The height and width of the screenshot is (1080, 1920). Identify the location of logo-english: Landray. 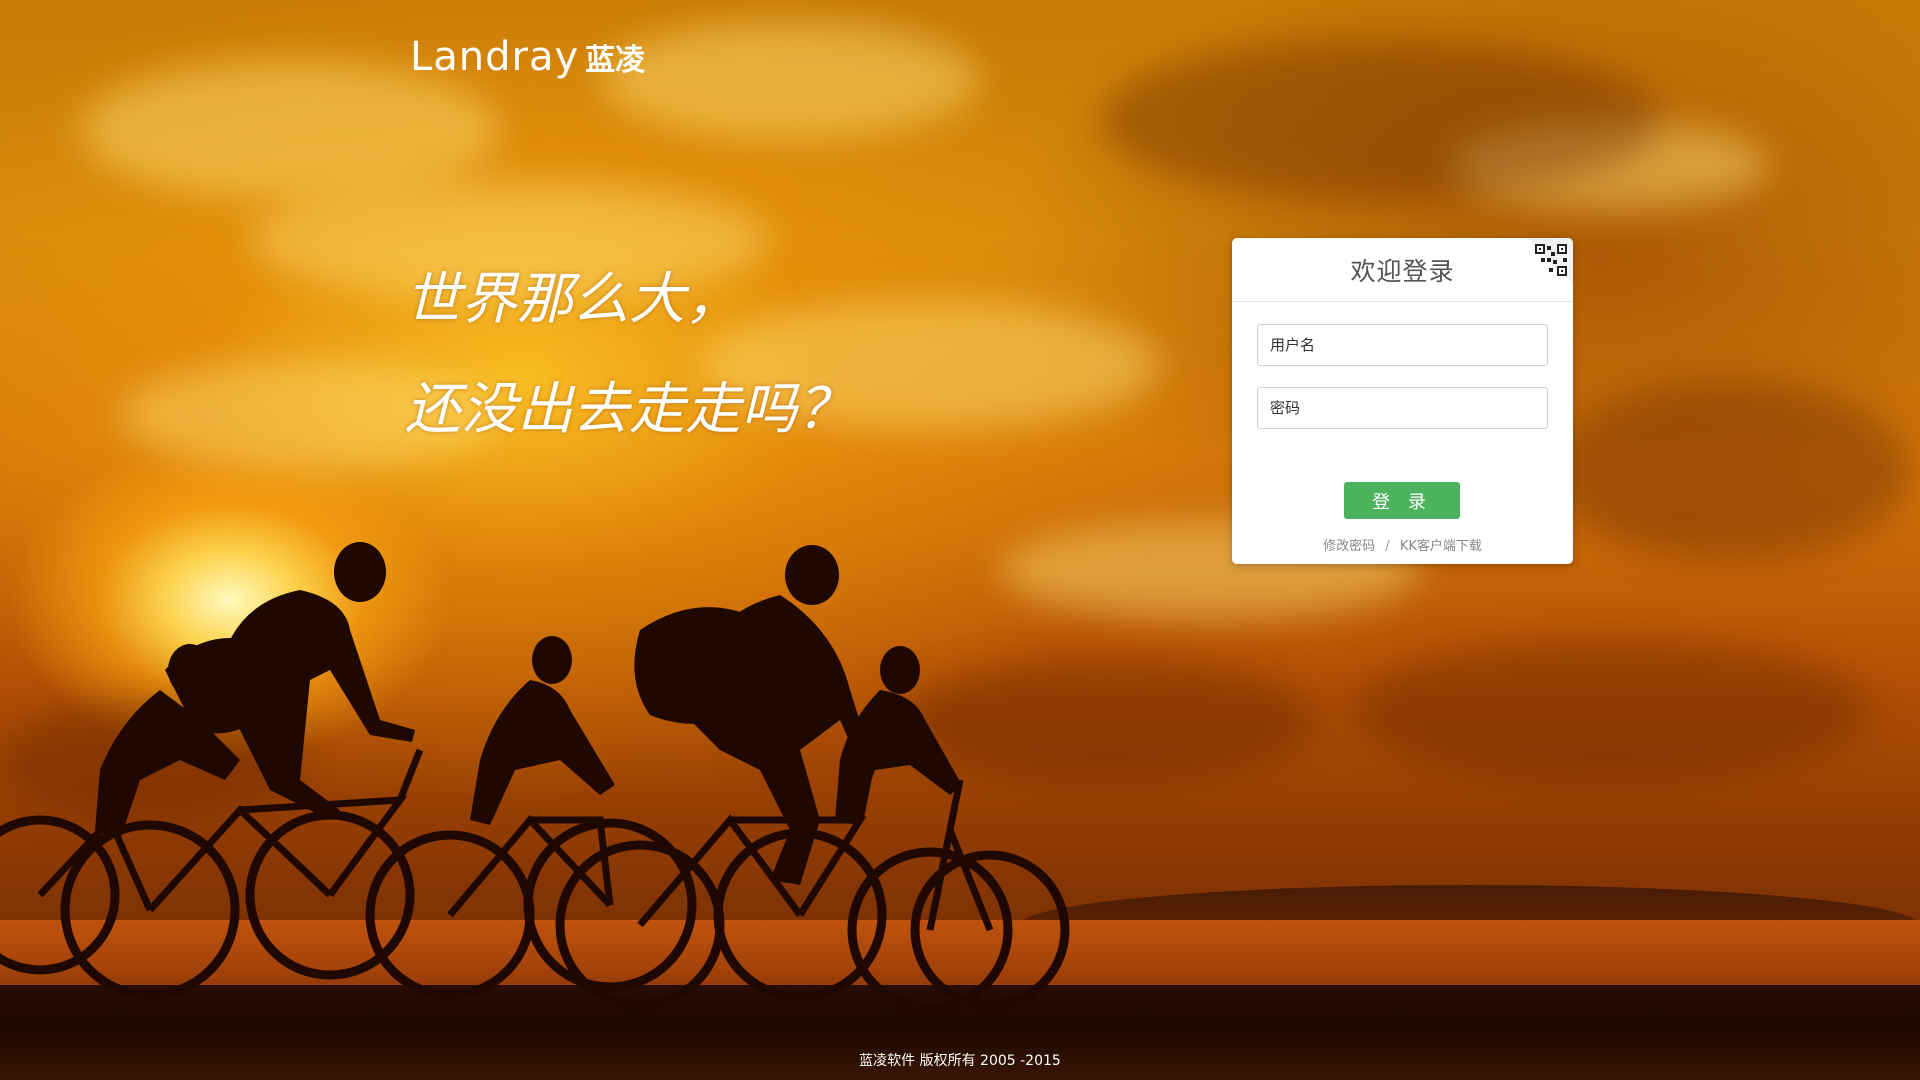
(495, 57).